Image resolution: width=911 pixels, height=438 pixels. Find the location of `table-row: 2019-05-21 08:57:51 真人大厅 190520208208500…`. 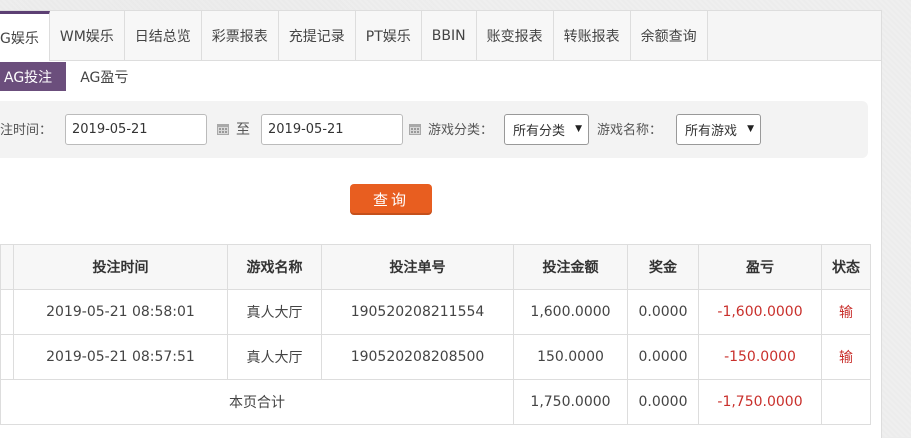

table-row: 2019-05-21 08:57:51 真人大厅 190520208208500… is located at coordinates (435, 357).